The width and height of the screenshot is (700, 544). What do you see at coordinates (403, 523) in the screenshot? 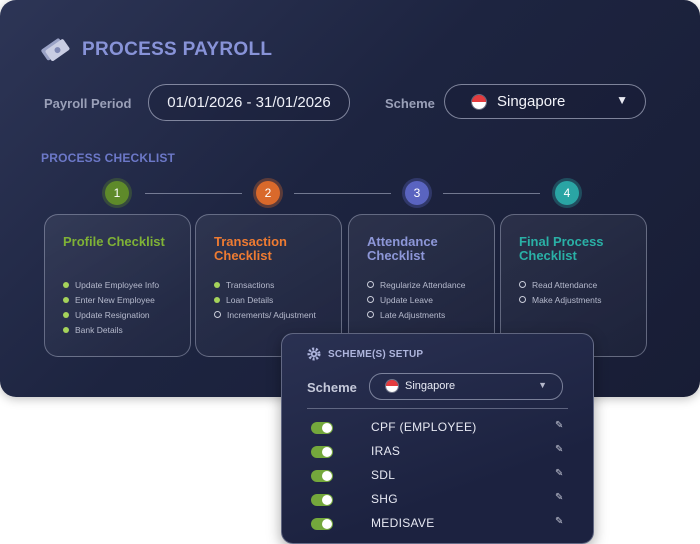
I see `scheme-item-label: MEDISAVE` at bounding box center [403, 523].